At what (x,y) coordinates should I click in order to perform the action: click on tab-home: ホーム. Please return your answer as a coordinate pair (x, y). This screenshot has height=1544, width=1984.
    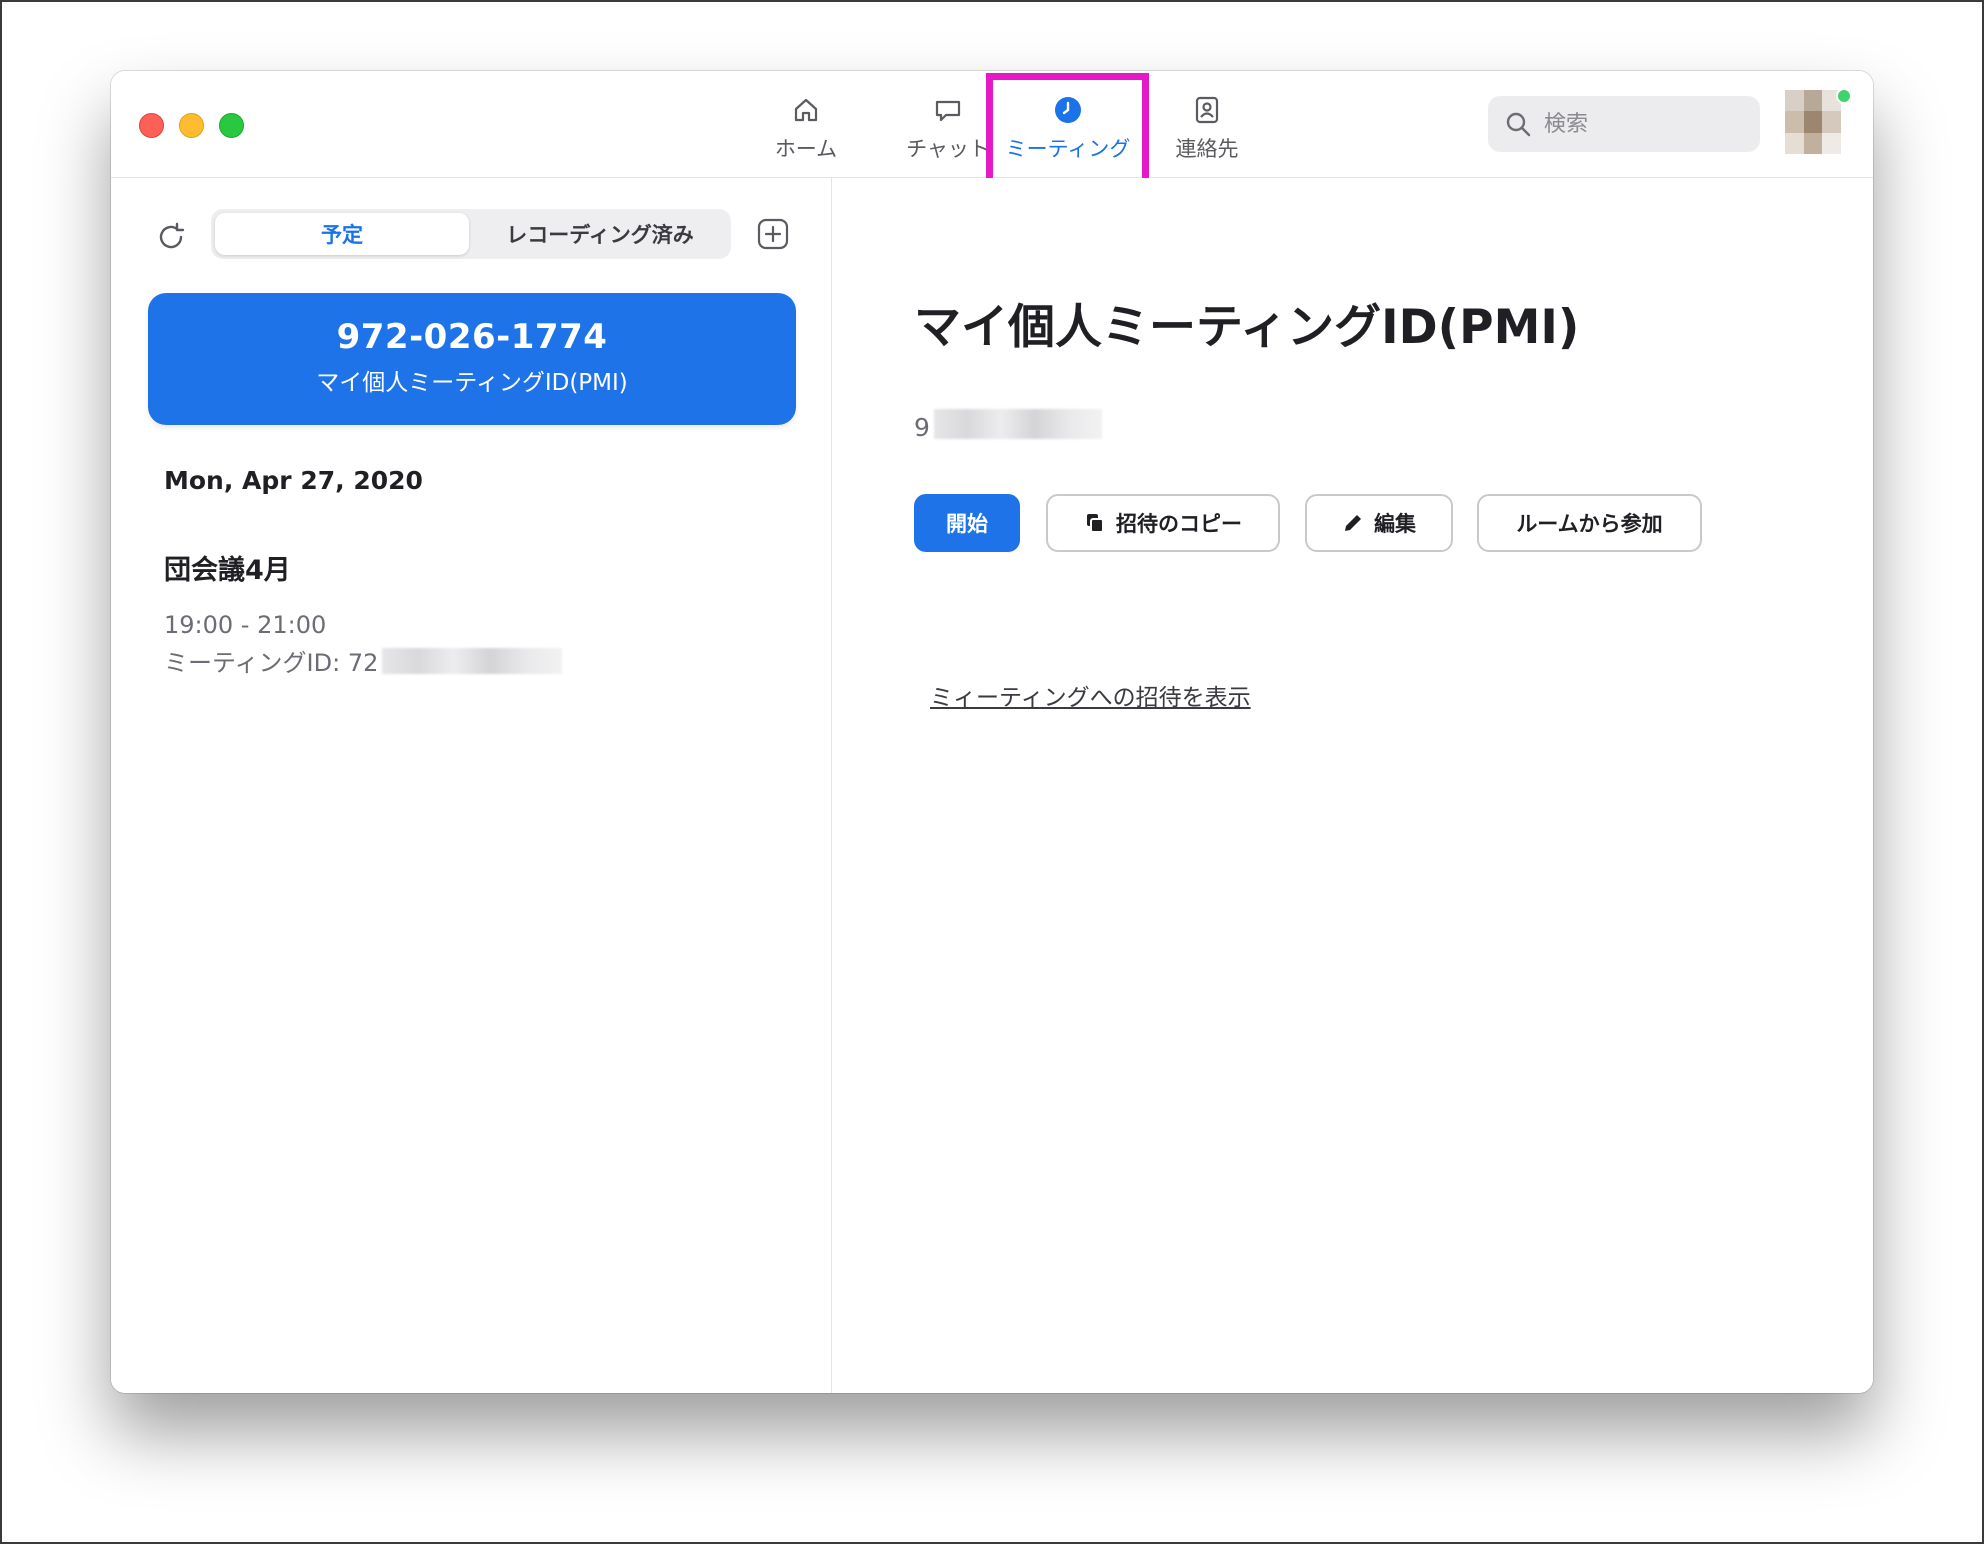
    Looking at the image, I should click on (806, 124).